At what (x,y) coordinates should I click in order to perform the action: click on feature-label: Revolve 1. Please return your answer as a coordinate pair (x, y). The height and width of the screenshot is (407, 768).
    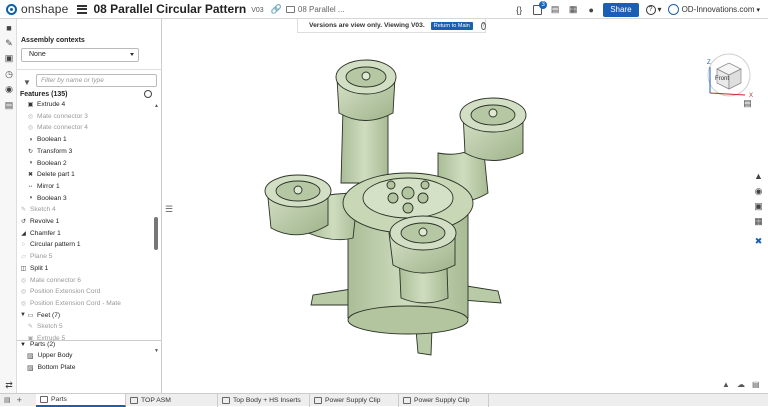
    Looking at the image, I should click on (45, 221).